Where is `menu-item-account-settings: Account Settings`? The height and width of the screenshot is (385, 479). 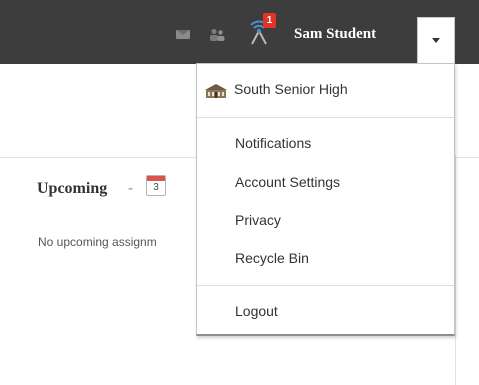 menu-item-account-settings: Account Settings is located at coordinates (287, 182).